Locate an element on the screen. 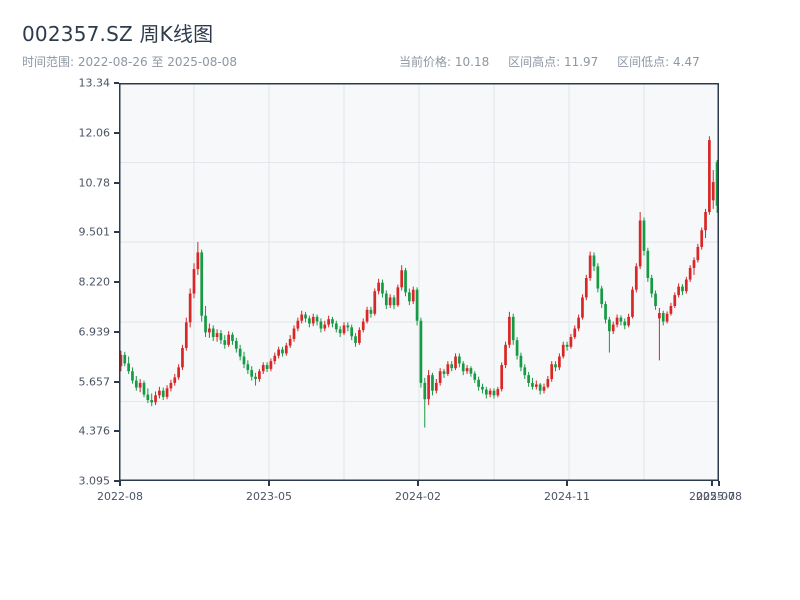  x-axis-label: 2024-11 is located at coordinates (567, 496).